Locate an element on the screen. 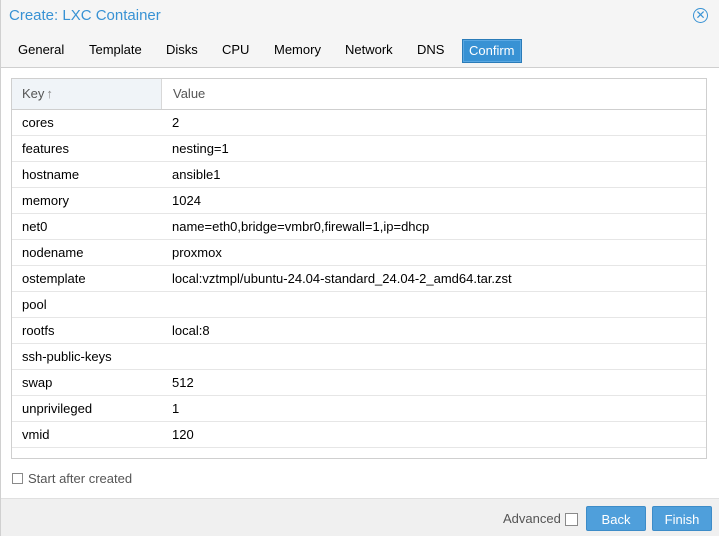 This screenshot has height=536, width=719. row-value: 1024 is located at coordinates (186, 200).